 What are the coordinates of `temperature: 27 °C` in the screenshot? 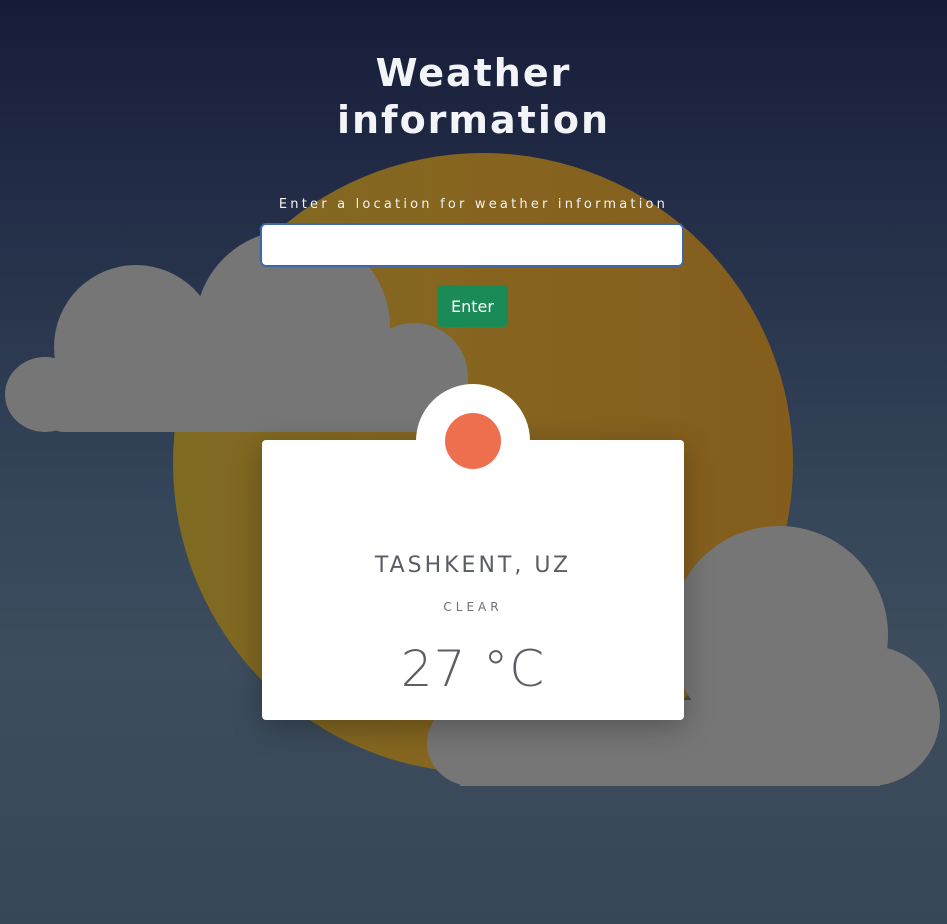 It's located at (473, 669).